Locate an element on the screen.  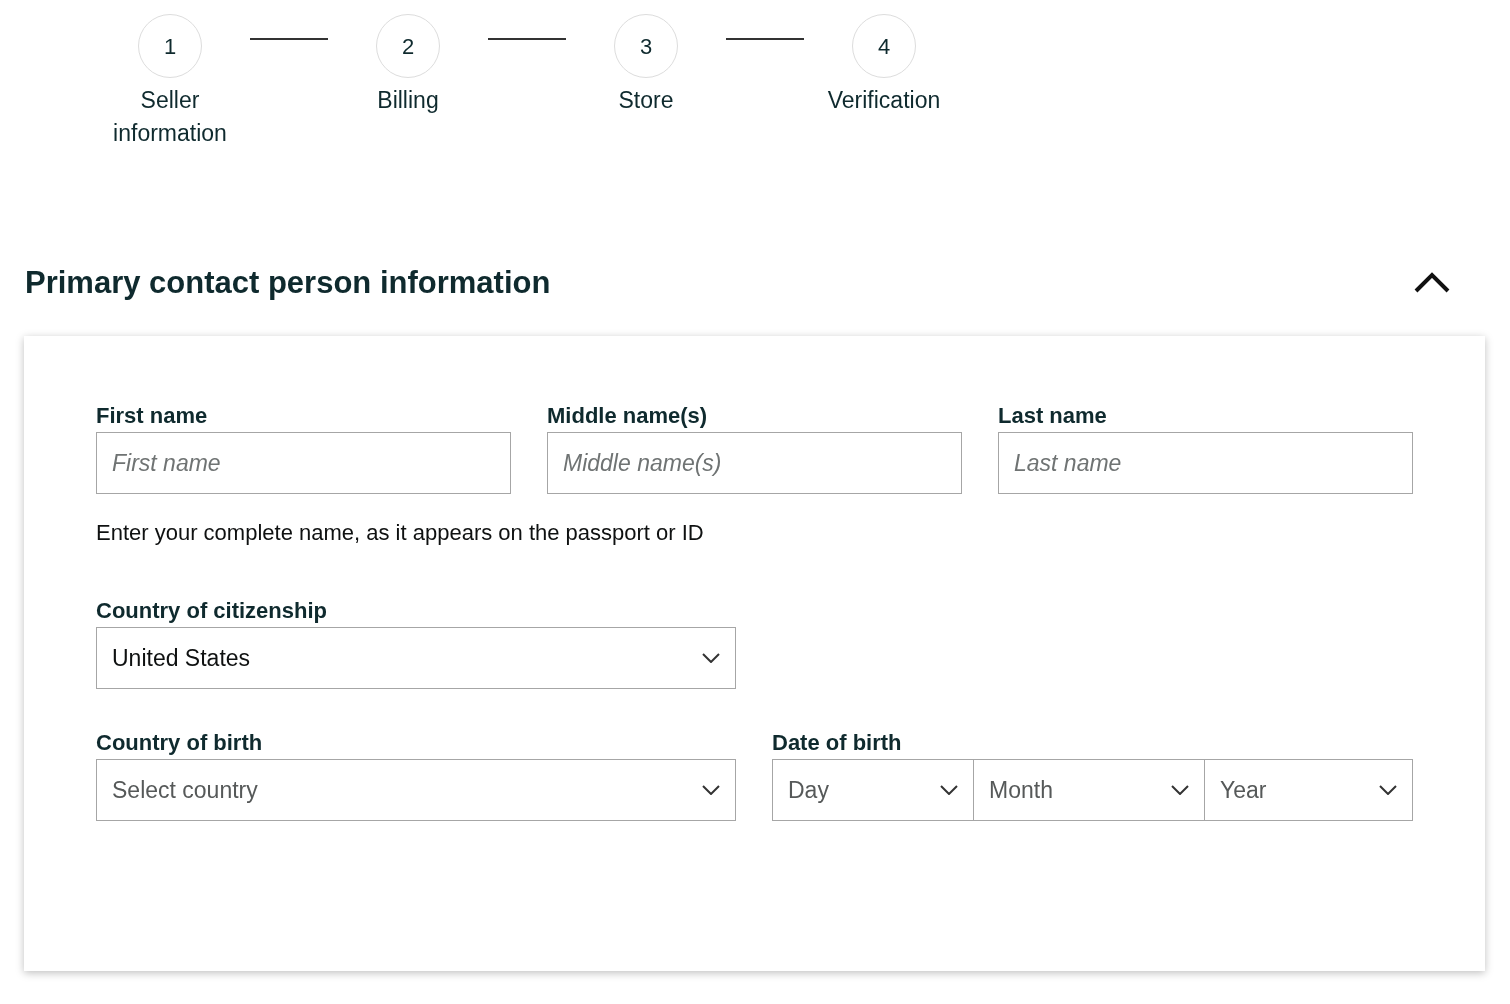
date-select: Day is located at coordinates (873, 790).